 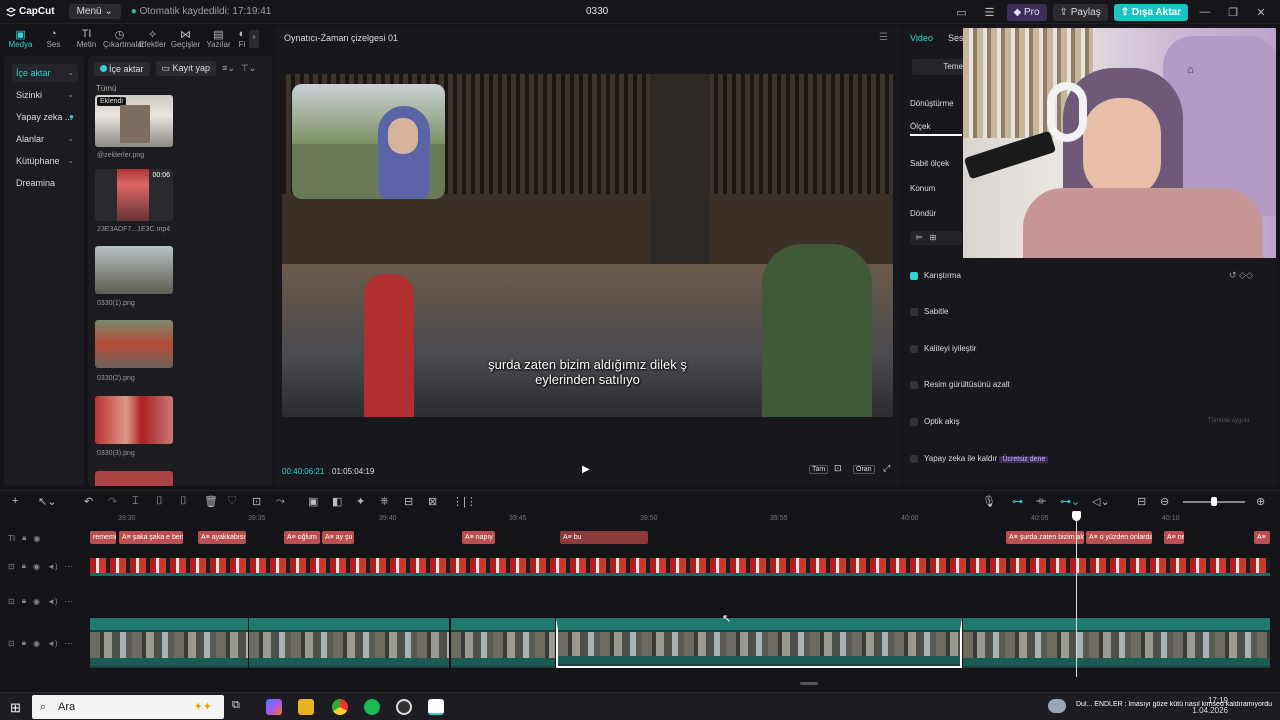 What do you see at coordinates (809, 683) in the screenshot?
I see `timeline-scrollbar` at bounding box center [809, 683].